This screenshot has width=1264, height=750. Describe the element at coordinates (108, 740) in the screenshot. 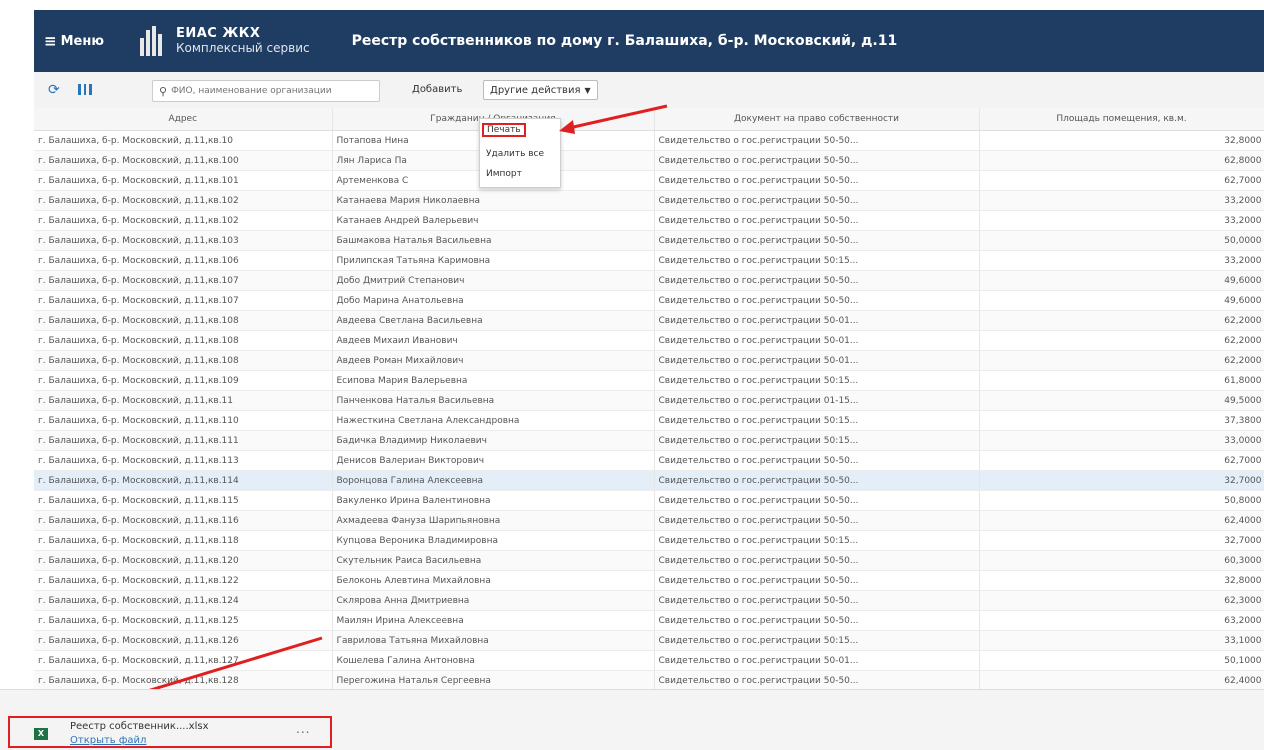

I see `open-file-link: Открыть файл` at that location.